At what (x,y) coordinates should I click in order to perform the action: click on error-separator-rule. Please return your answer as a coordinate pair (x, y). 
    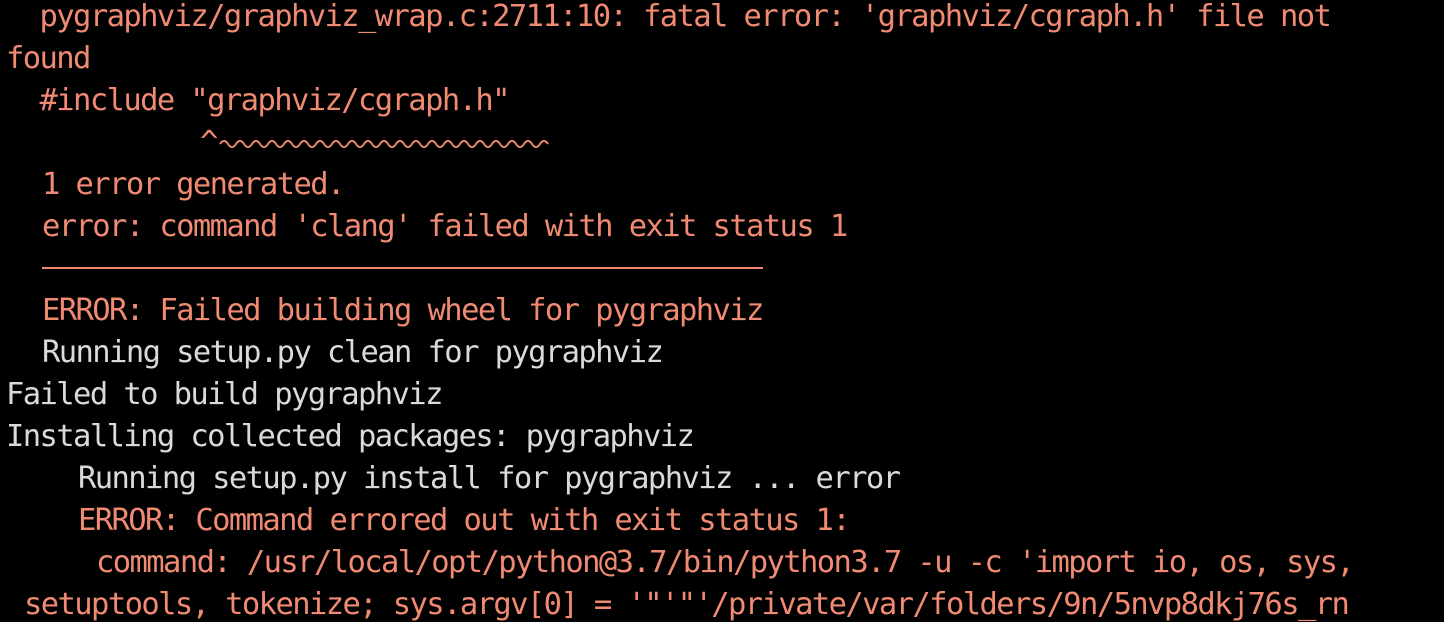
    Looking at the image, I should click on (402, 268).